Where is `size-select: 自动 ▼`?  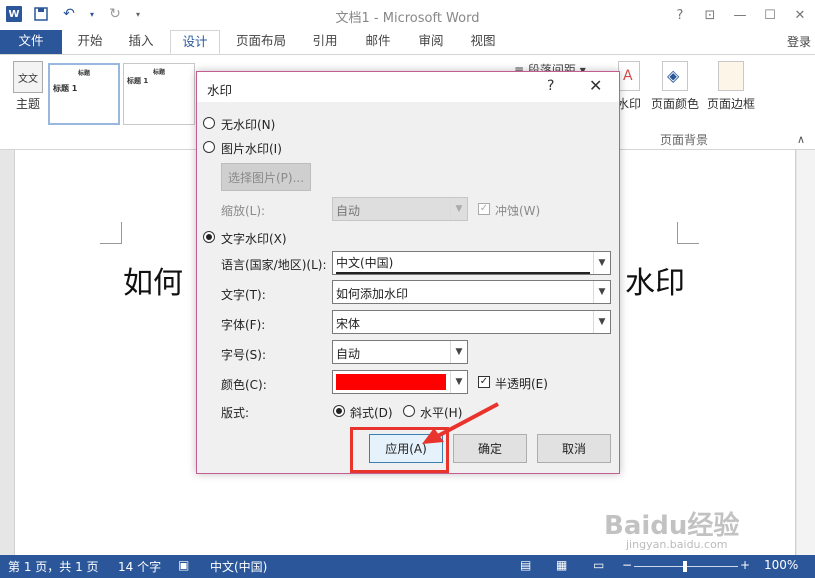
size-select: 自动 ▼ is located at coordinates (400, 352).